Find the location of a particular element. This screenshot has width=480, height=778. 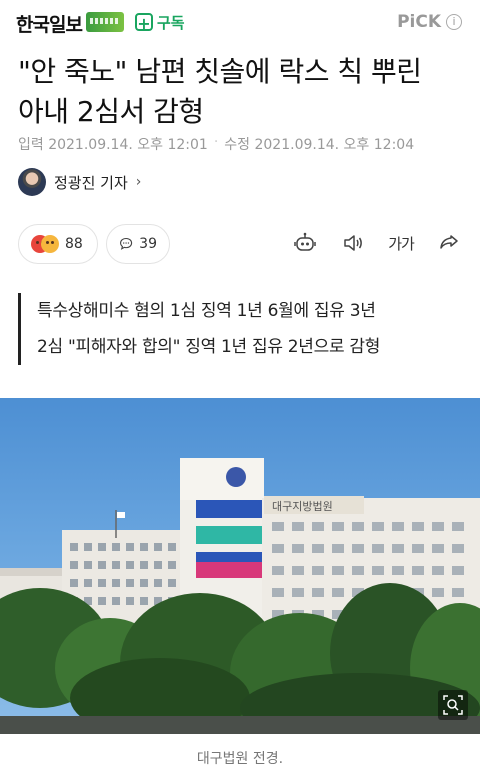

title-line-2: 아내 2심서 감형 is located at coordinates (111, 111).